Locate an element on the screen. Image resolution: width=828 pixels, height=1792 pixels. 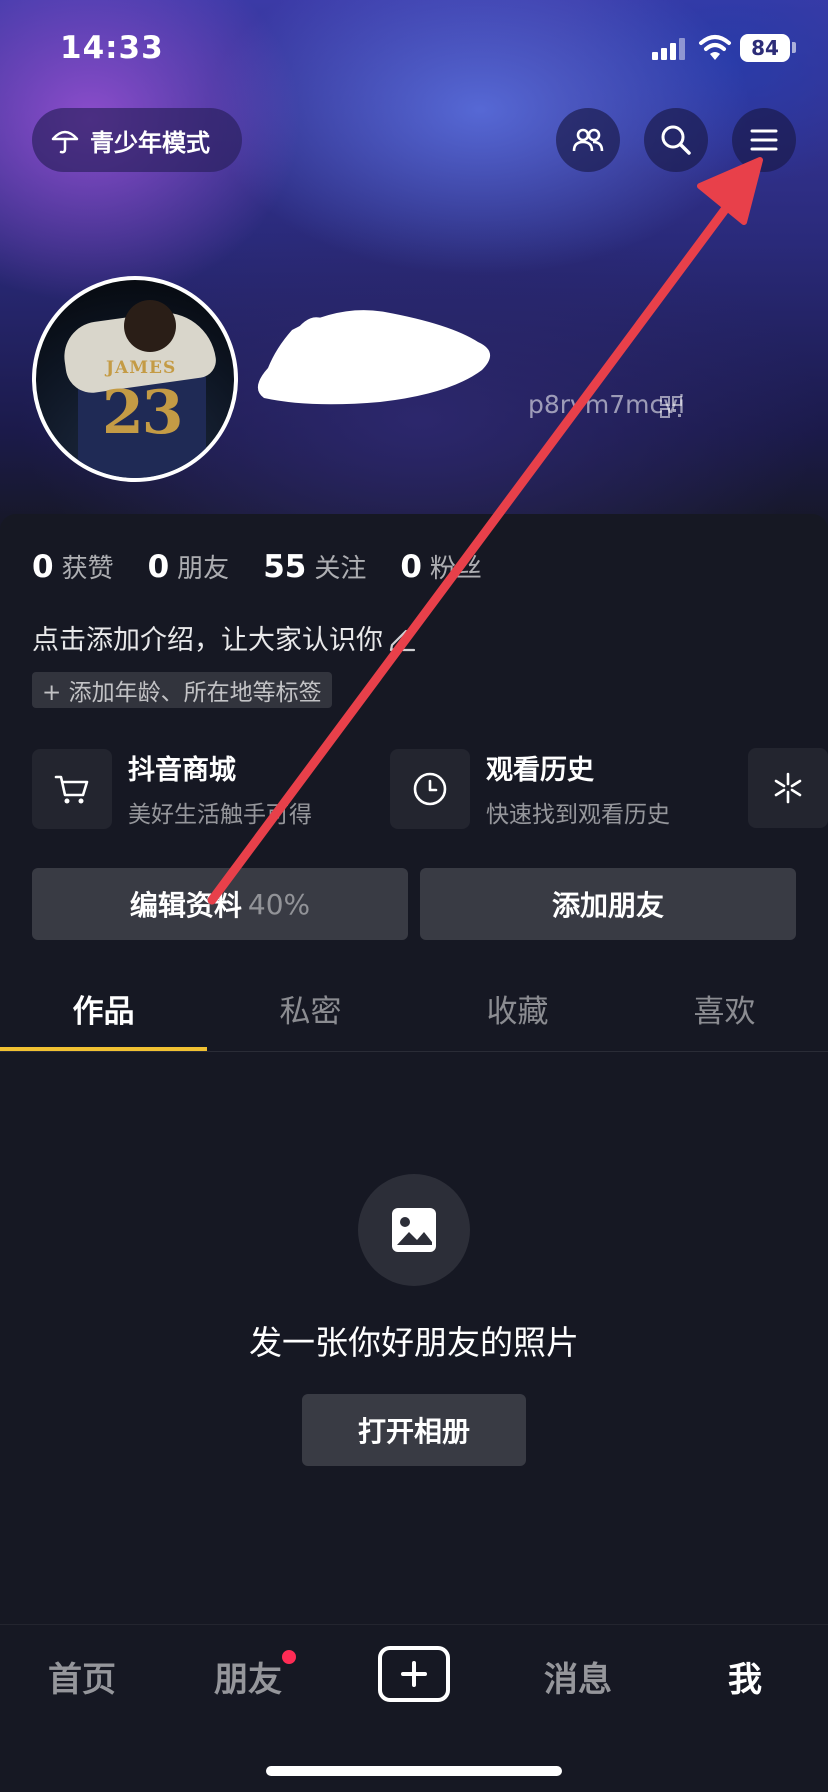
avatar: JAMES 23 is located at coordinates (135, 379).